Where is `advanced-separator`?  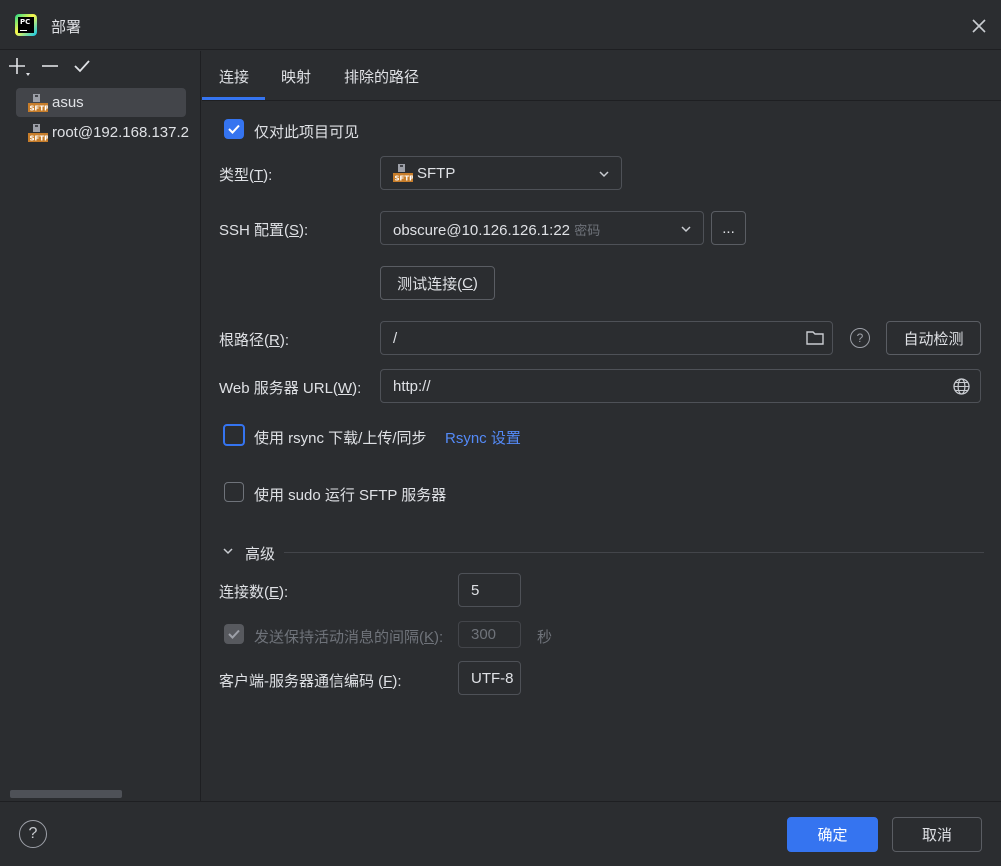 advanced-separator is located at coordinates (634, 552).